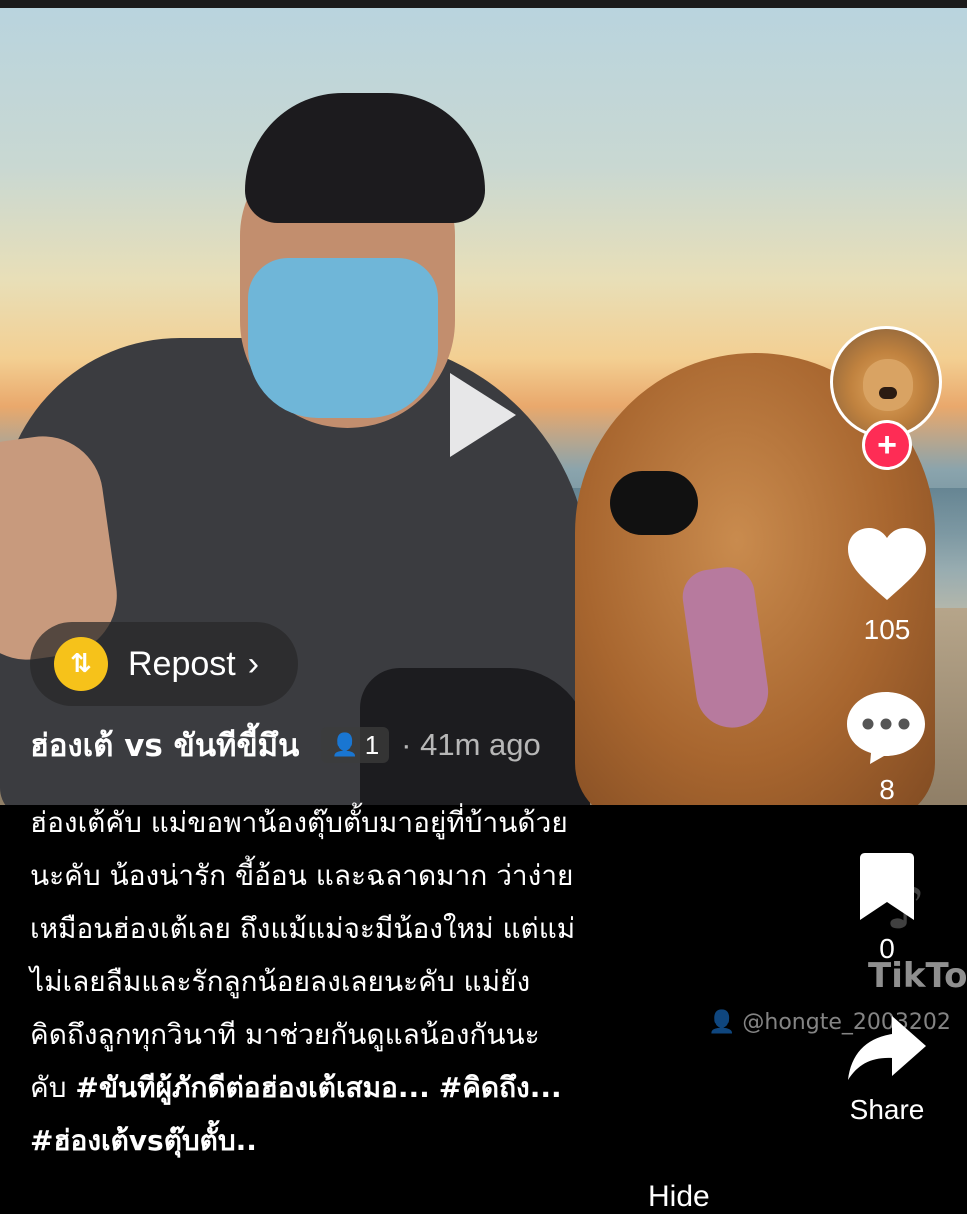 The width and height of the screenshot is (967, 1214). Describe the element at coordinates (887, 1047) in the screenshot. I see `share-icon` at that location.